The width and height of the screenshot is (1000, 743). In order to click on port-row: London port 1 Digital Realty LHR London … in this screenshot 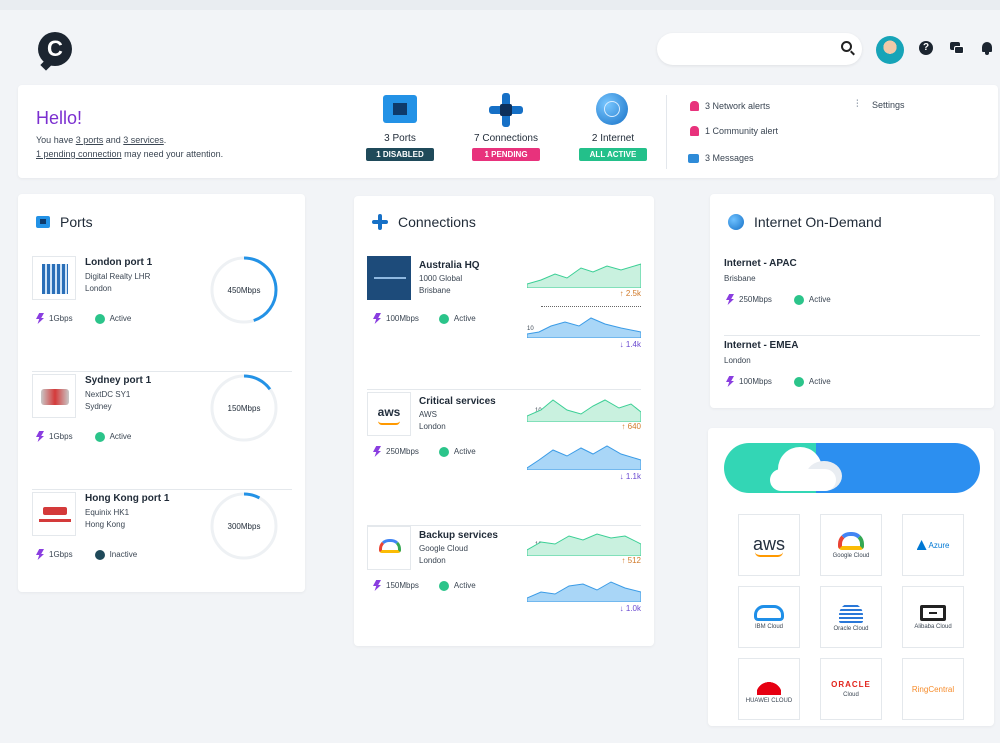, I will do `click(162, 313)`.